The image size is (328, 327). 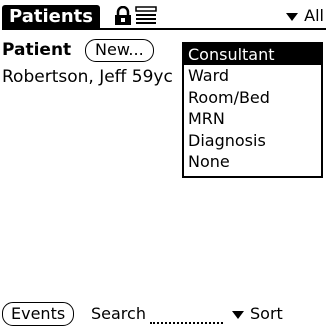 What do you see at coordinates (252, 118) in the screenshot?
I see `popup-item-mrn: MRN` at bounding box center [252, 118].